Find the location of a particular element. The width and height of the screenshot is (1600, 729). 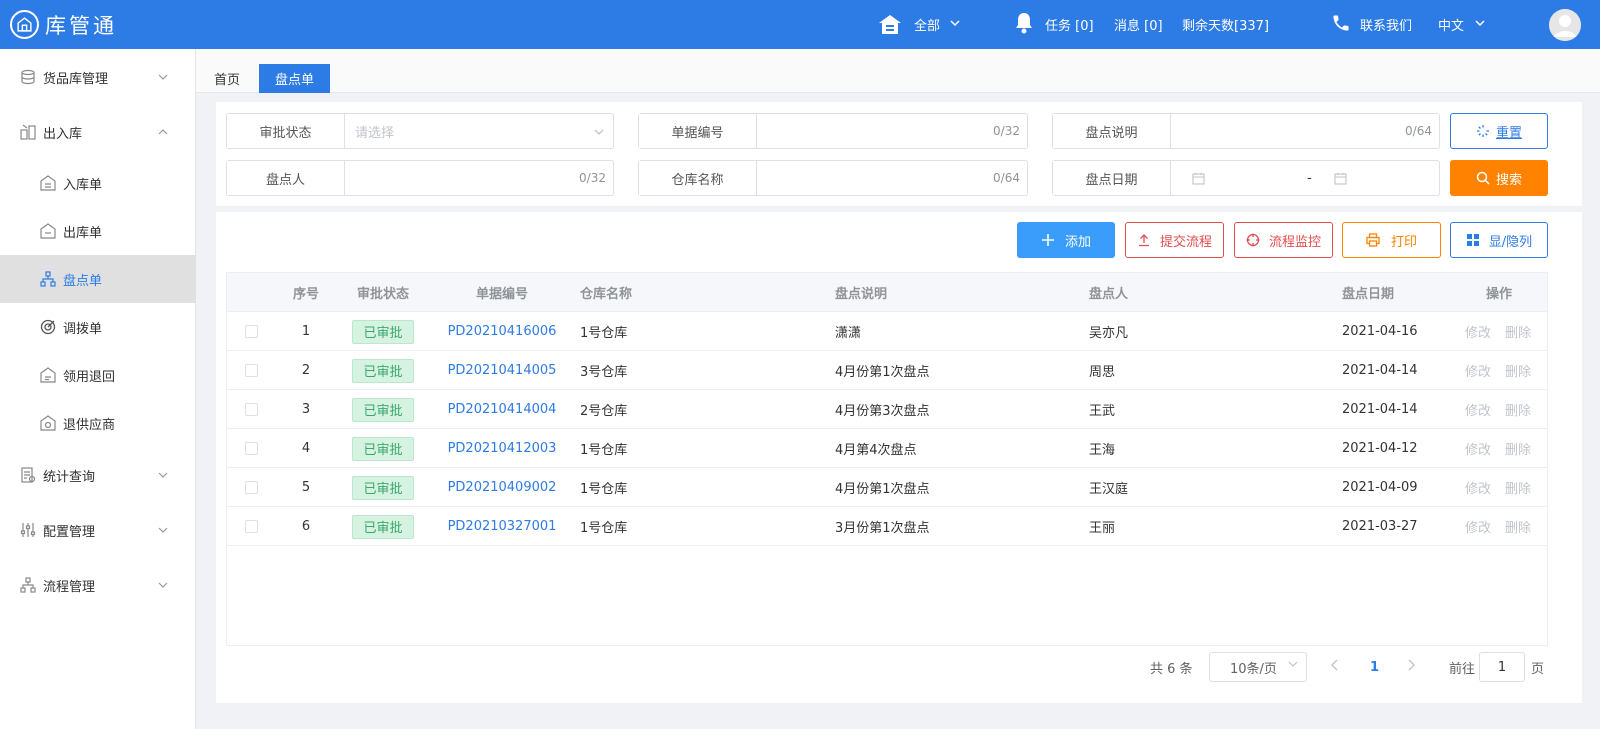

row-desc: 4月第4次盘点 is located at coordinates (876, 450).